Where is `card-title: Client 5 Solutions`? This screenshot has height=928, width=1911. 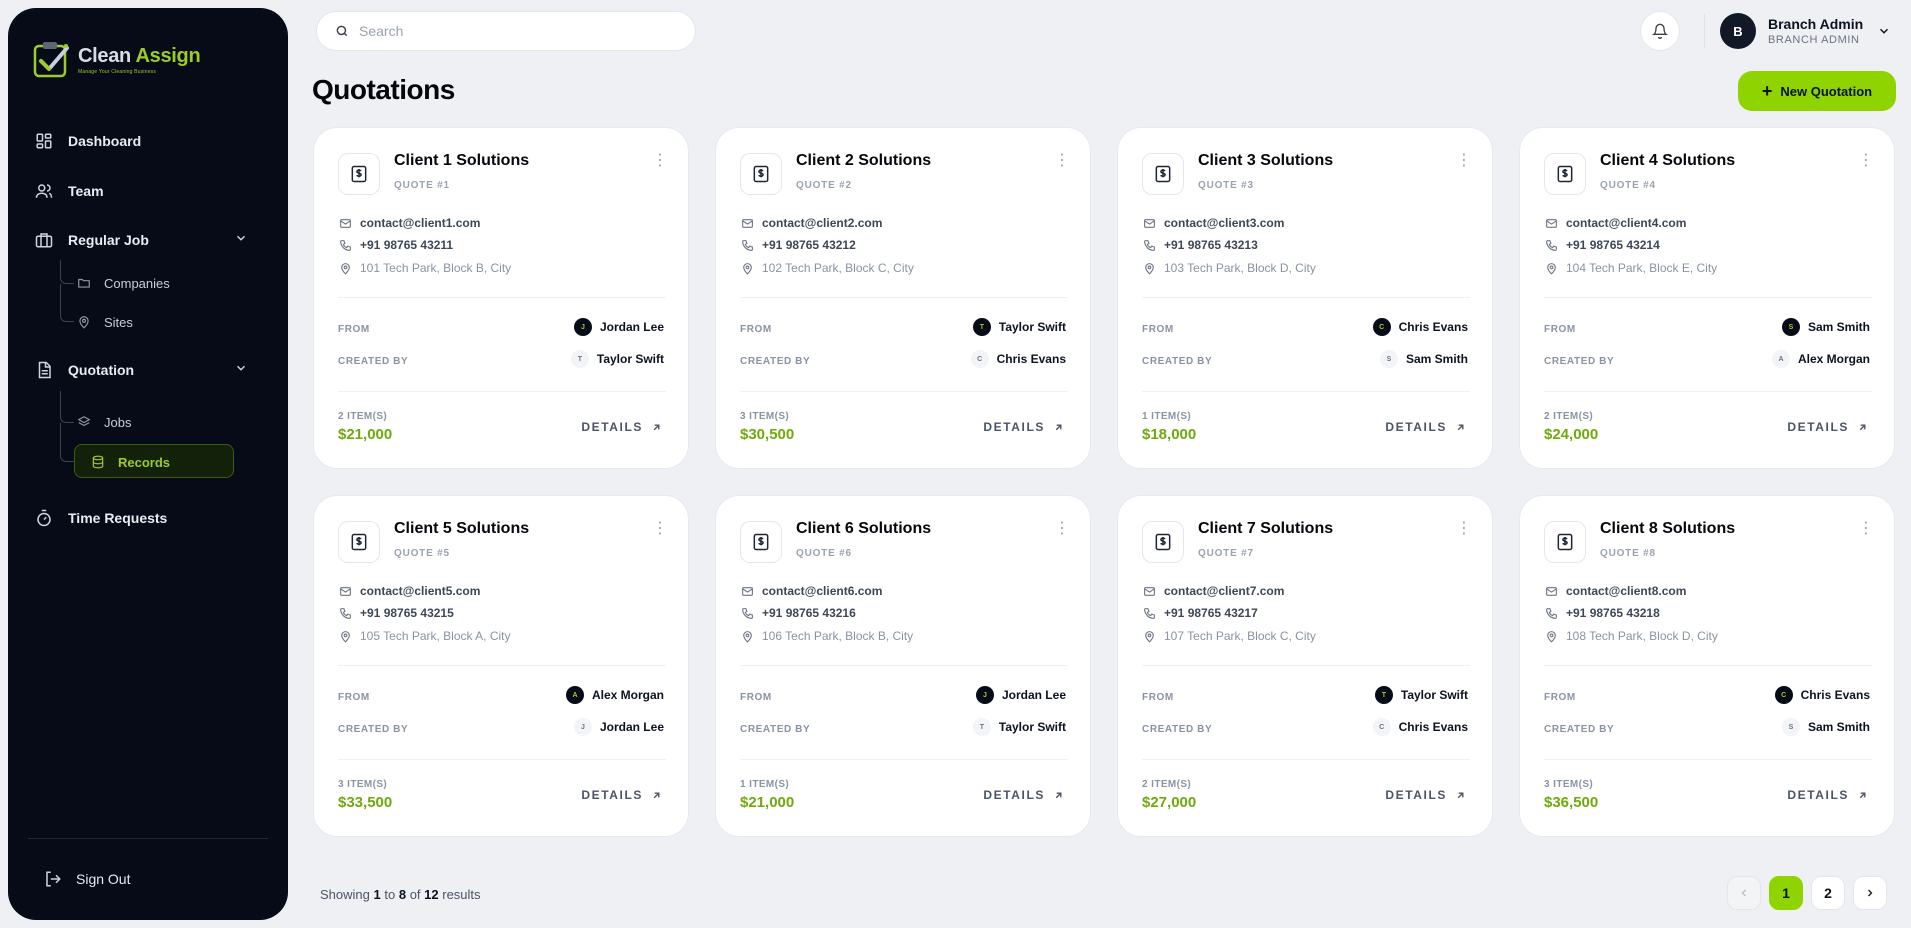 card-title: Client 5 Solutions is located at coordinates (462, 528).